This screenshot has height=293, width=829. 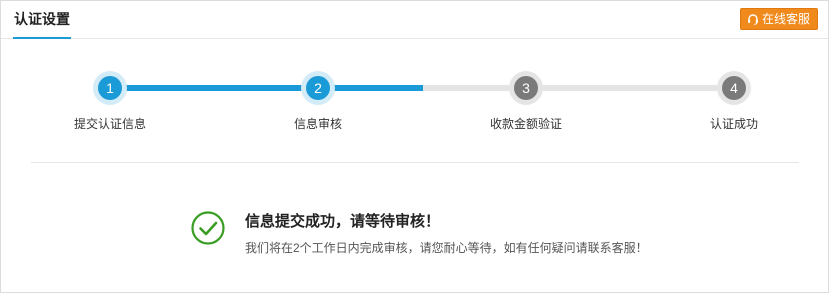 What do you see at coordinates (42, 20) in the screenshot?
I see `tab-auth-settings: 认证设置` at bounding box center [42, 20].